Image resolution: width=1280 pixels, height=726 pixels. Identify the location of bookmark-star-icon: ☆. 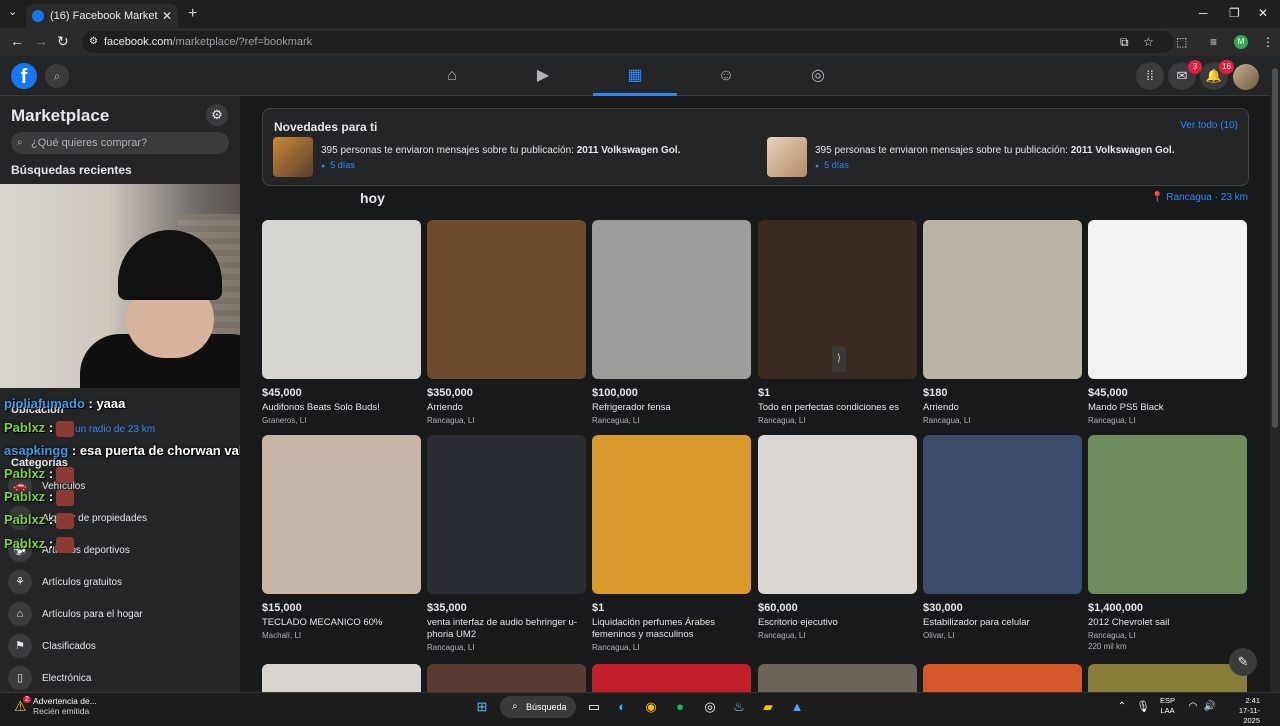
(1148, 42).